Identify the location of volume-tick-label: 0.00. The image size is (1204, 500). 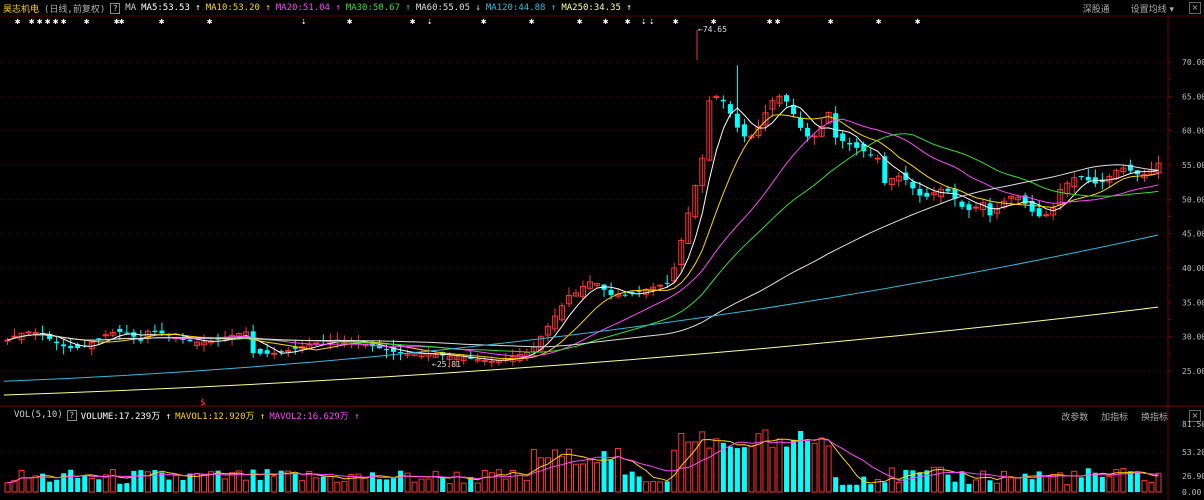
(1191, 492).